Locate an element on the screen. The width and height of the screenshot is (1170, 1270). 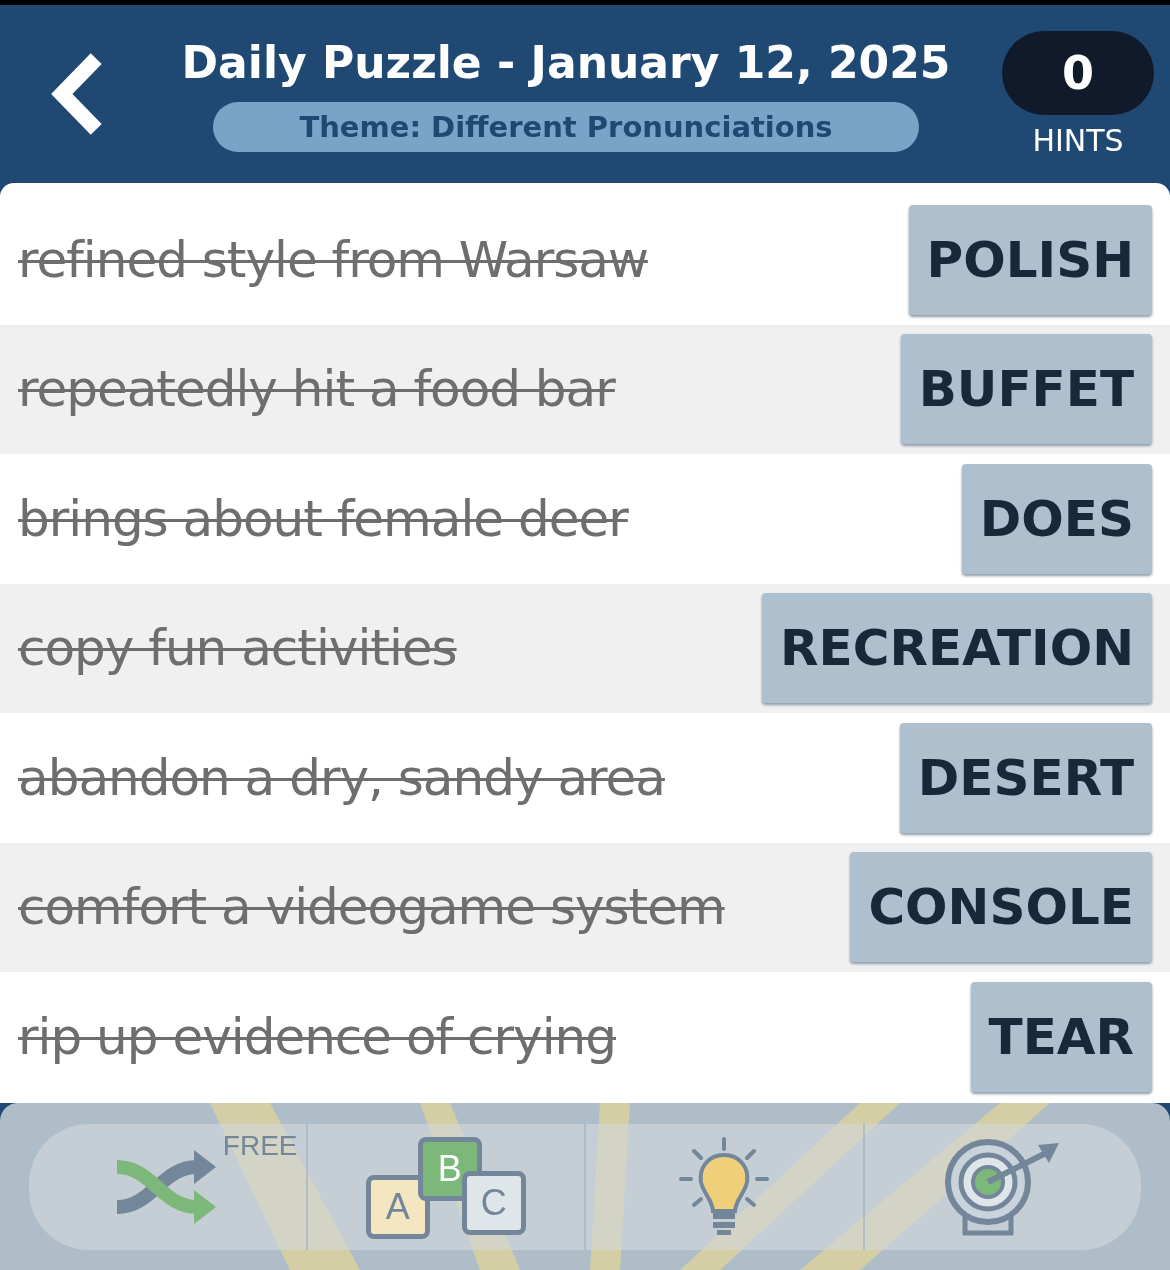
answer-tile: BUFFET is located at coordinates (1026, 389).